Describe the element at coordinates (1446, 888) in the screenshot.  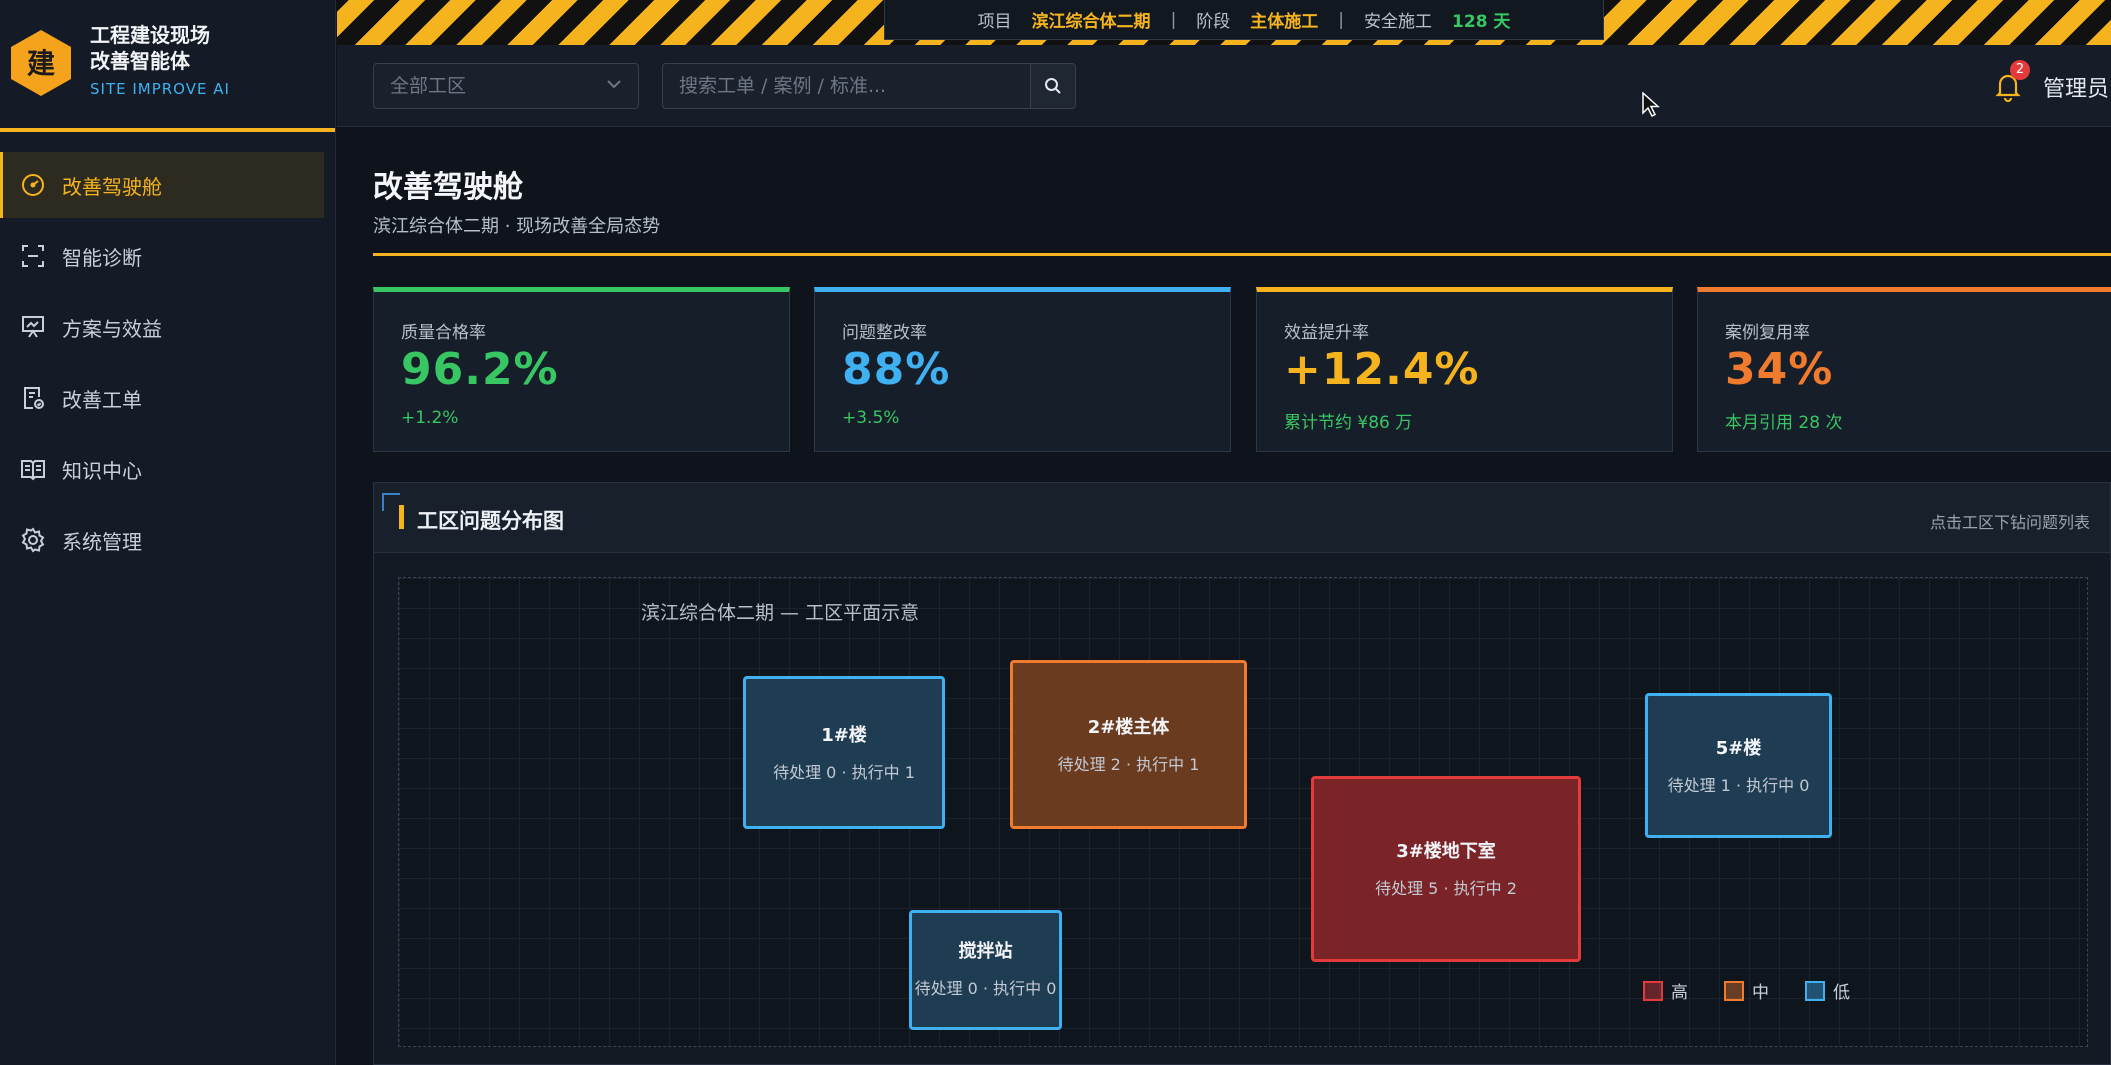
I see `zone-stats: 待处理 5 · 执行中 2` at that location.